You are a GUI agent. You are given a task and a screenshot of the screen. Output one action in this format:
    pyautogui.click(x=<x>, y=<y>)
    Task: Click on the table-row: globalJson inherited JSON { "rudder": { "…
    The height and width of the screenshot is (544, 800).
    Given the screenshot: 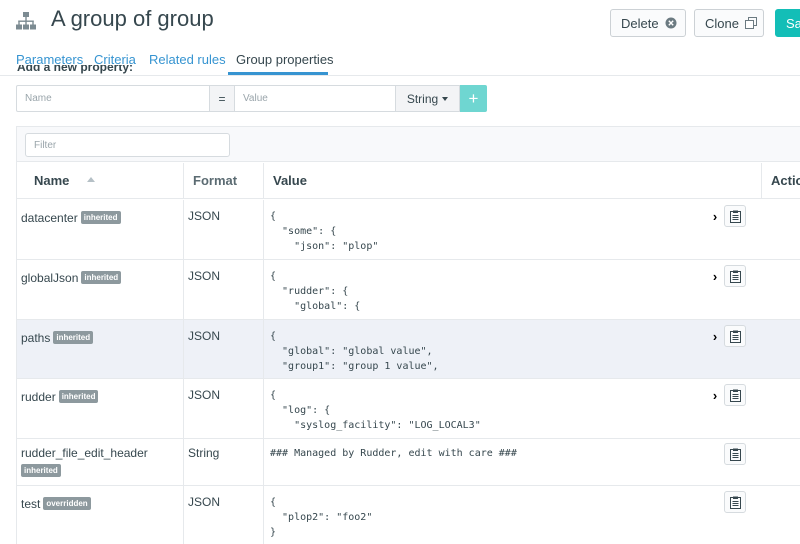 What is the action you would take?
    pyautogui.click(x=408, y=290)
    